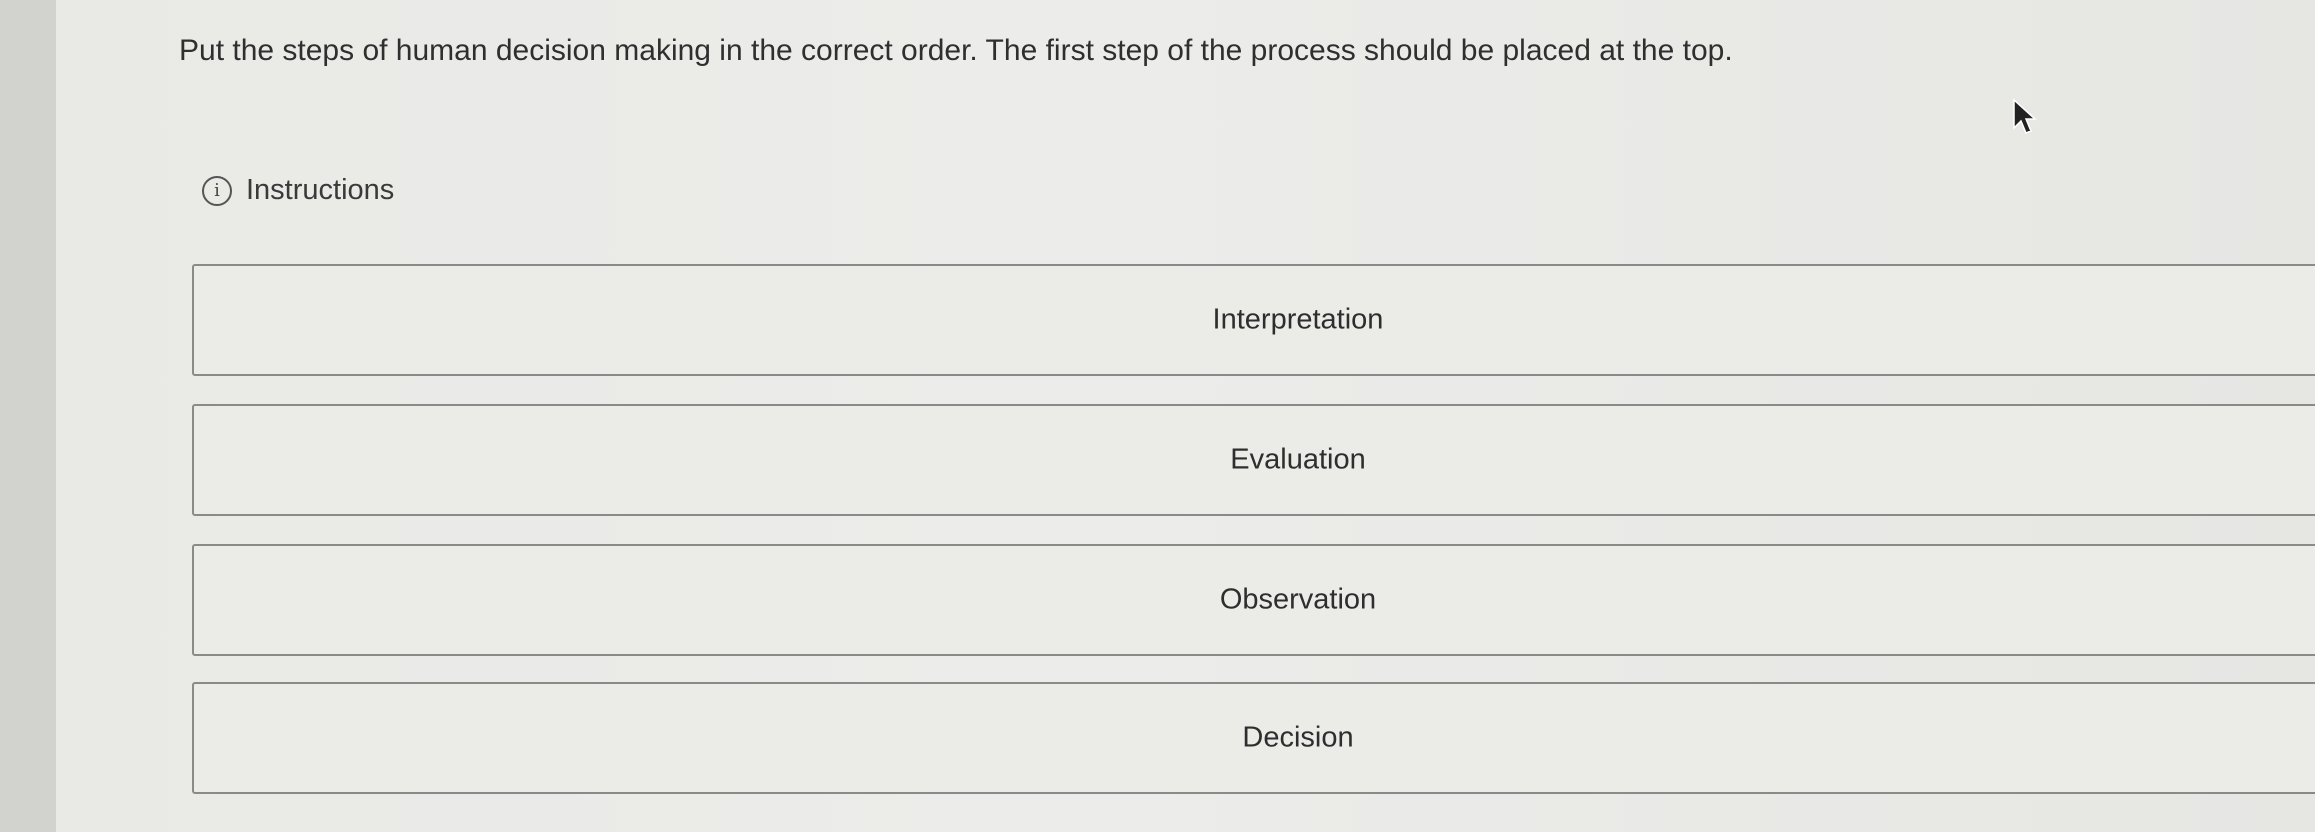 The width and height of the screenshot is (2315, 832). What do you see at coordinates (1298, 737) in the screenshot?
I see `sortable-item-label: Decision` at bounding box center [1298, 737].